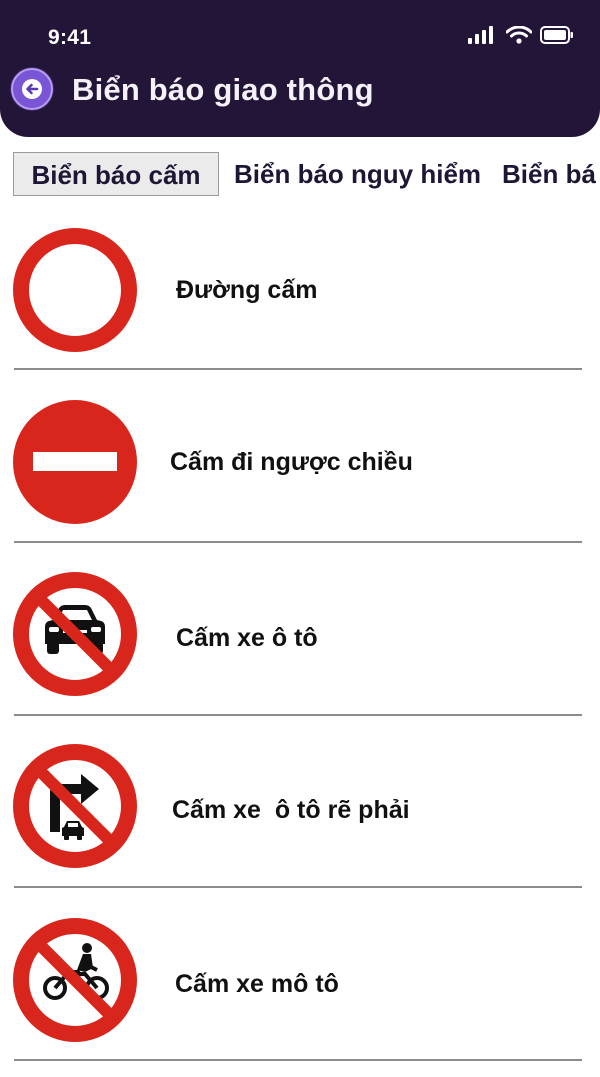 Image resolution: width=600 pixels, height=1077 pixels. What do you see at coordinates (549, 174) in the screenshot?
I see `tab-more-signs: Biển bá` at bounding box center [549, 174].